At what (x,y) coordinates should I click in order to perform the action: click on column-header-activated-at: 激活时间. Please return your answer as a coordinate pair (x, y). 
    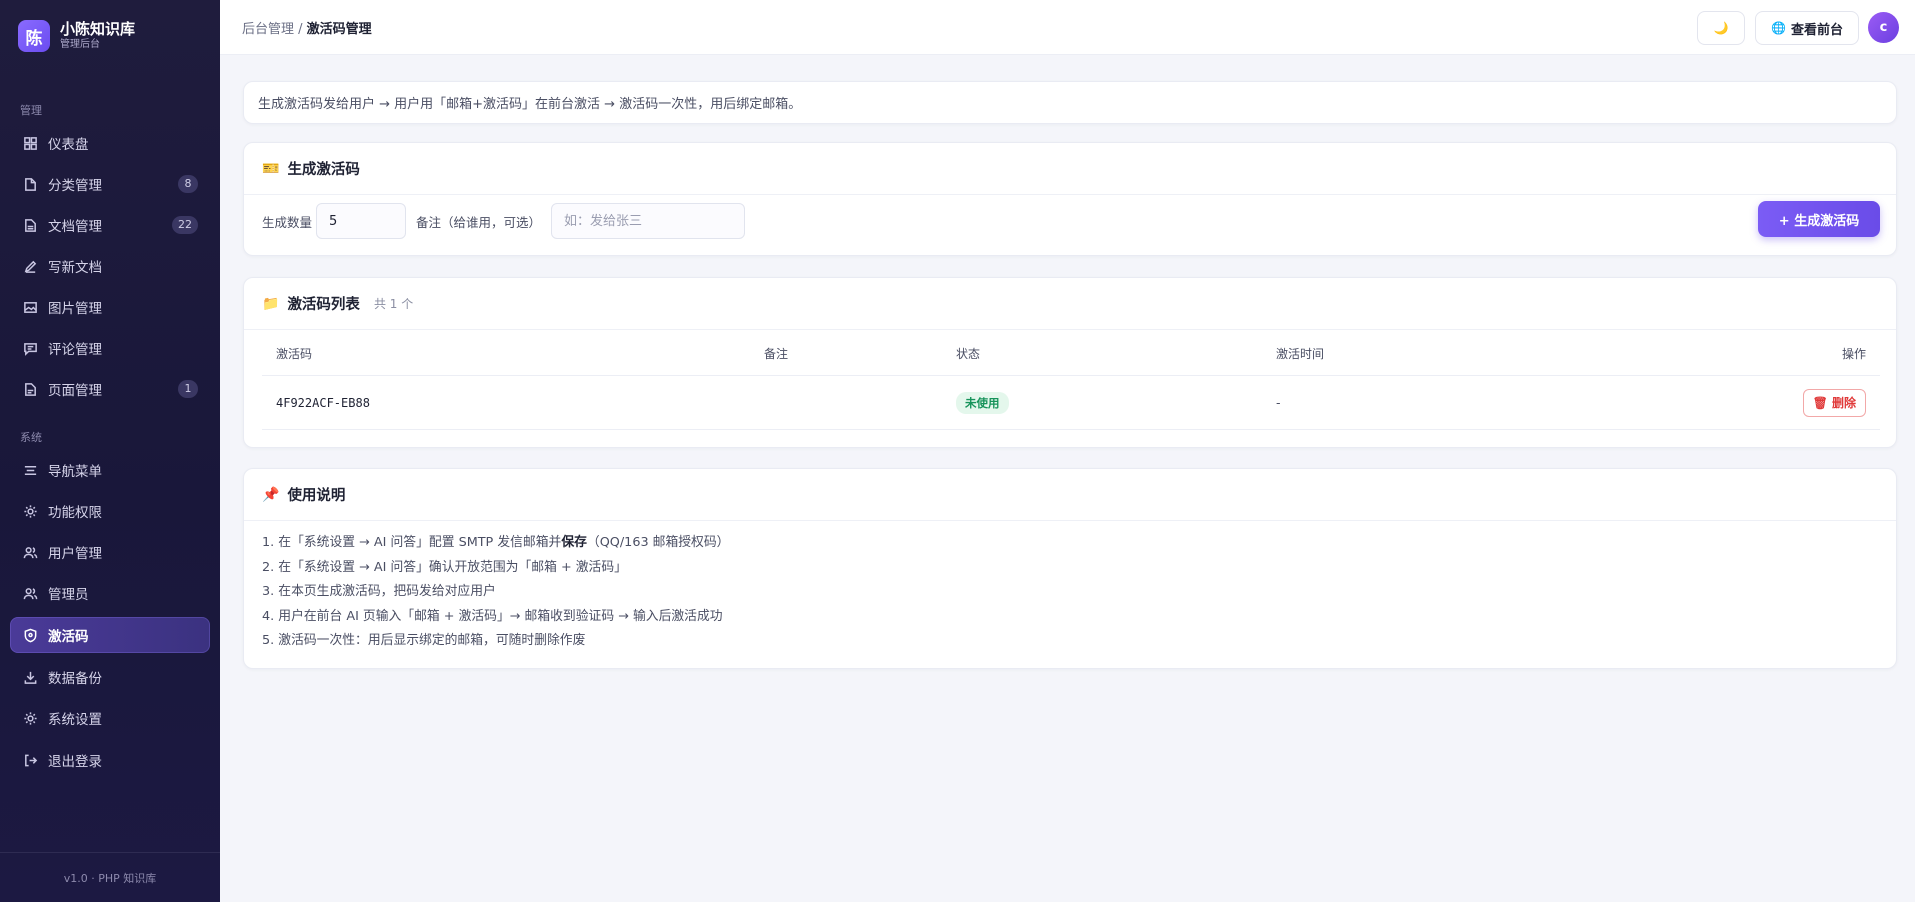
    Looking at the image, I should click on (1300, 354).